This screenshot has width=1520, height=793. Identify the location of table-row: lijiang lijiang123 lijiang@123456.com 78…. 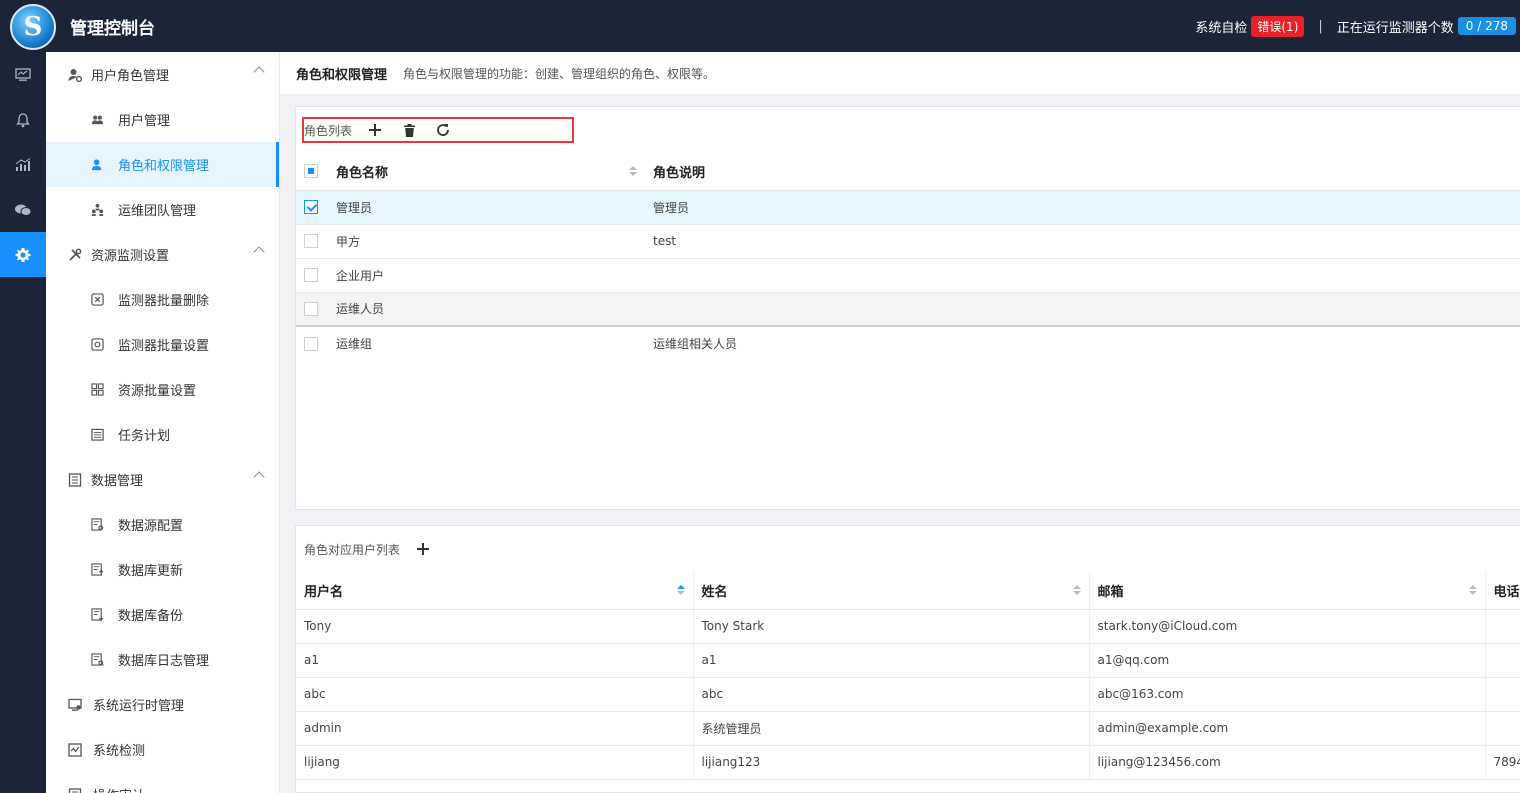
(908, 762).